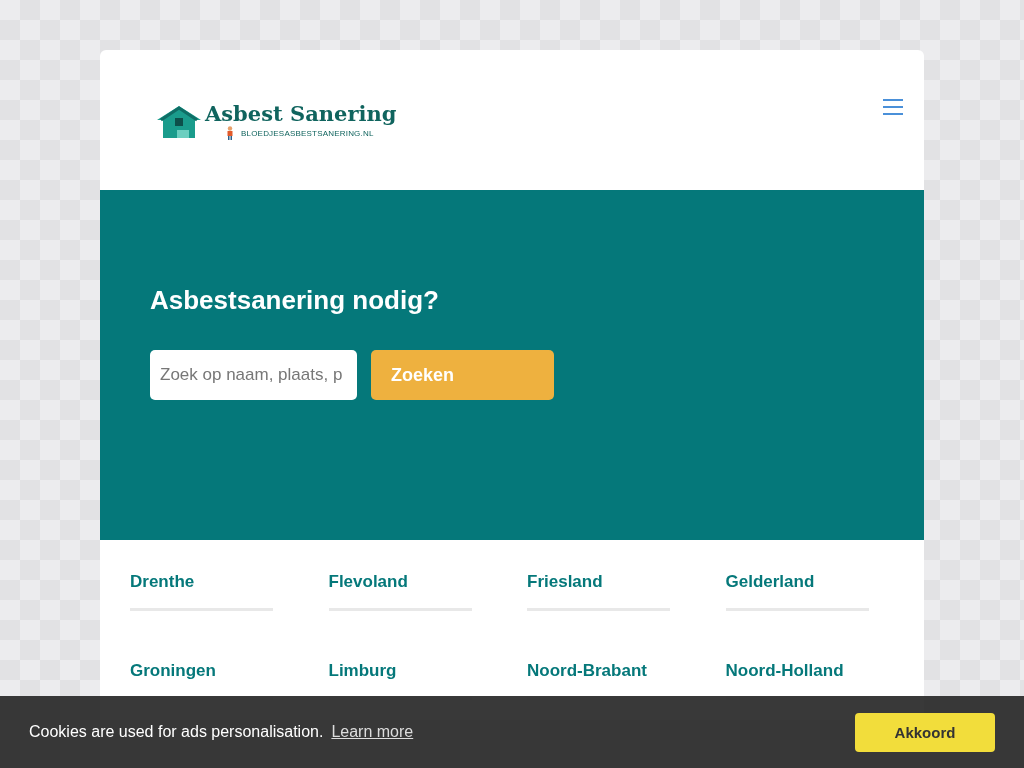 The width and height of the screenshot is (1024, 768). What do you see at coordinates (925, 732) in the screenshot?
I see `accept-button: Akkoord` at bounding box center [925, 732].